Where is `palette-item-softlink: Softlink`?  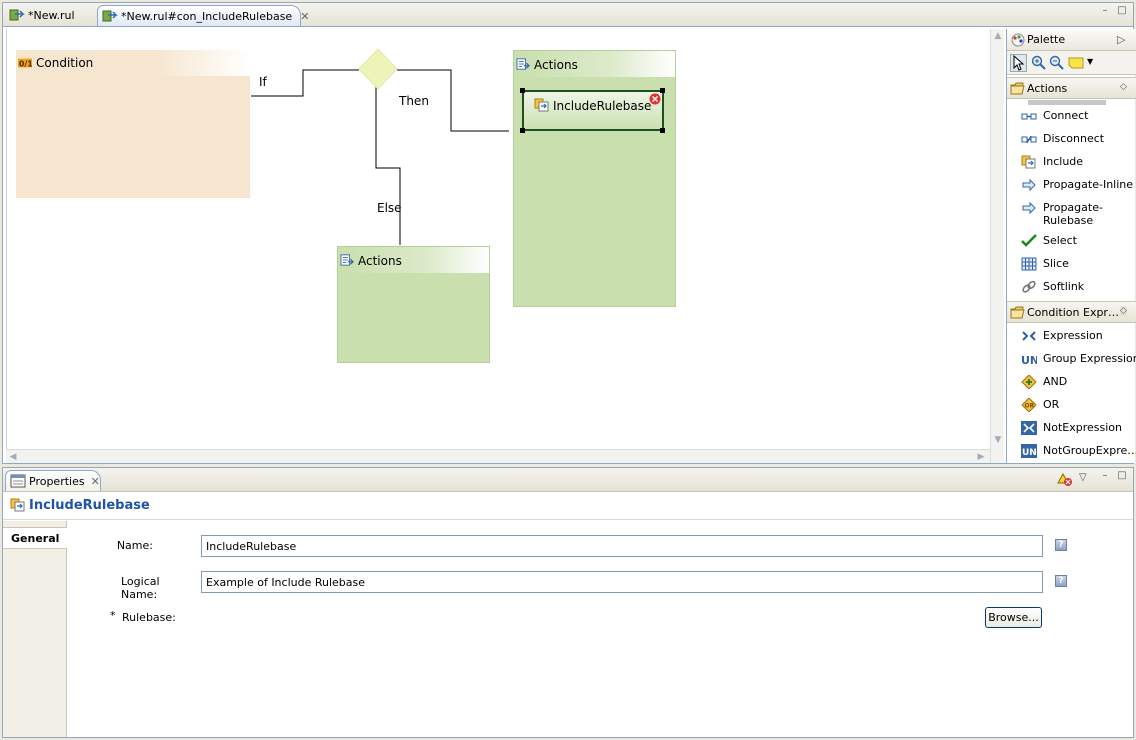
palette-item-softlink: Softlink is located at coordinates (1078, 289).